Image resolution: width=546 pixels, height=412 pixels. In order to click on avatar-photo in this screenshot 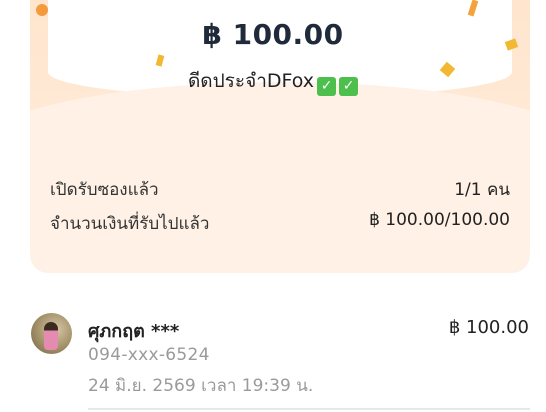, I will do `click(51, 336)`.